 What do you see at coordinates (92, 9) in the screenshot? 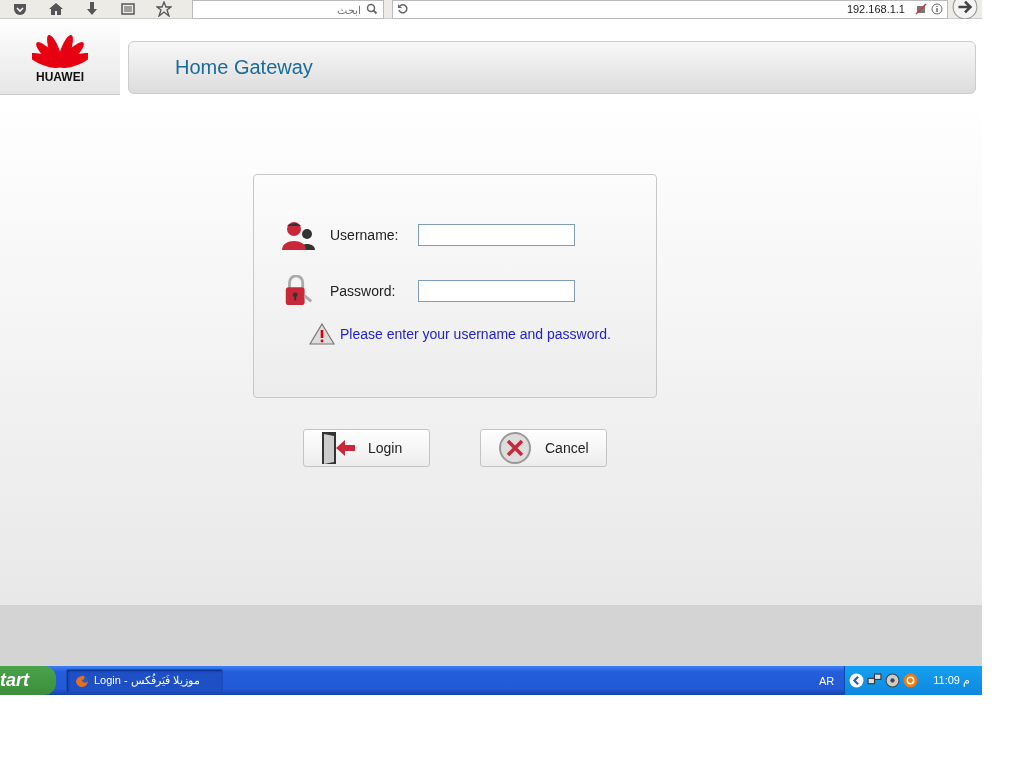
I see `download-icon` at bounding box center [92, 9].